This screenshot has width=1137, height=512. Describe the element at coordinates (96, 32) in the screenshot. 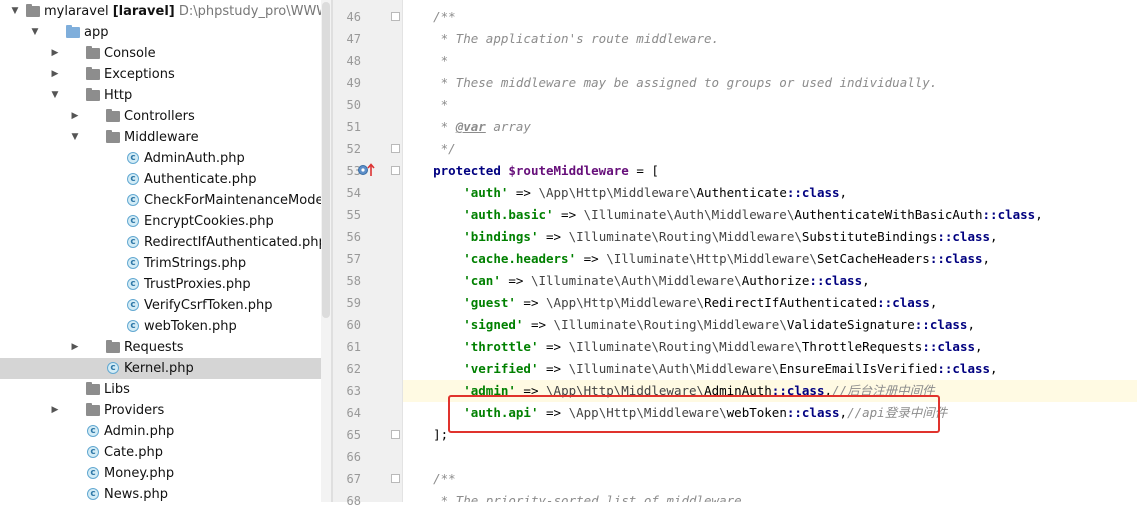

I see `tree-item-label: app` at that location.